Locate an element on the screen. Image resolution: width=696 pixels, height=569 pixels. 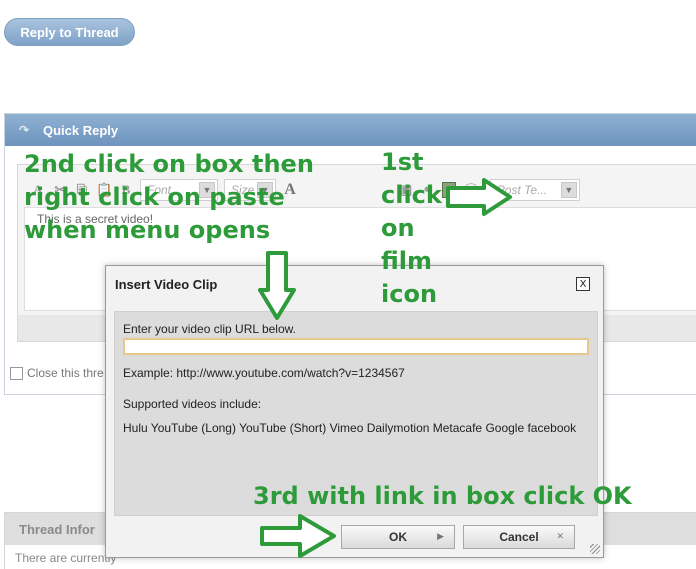
play-arrow-icon: ▶ is located at coordinates (440, 537).